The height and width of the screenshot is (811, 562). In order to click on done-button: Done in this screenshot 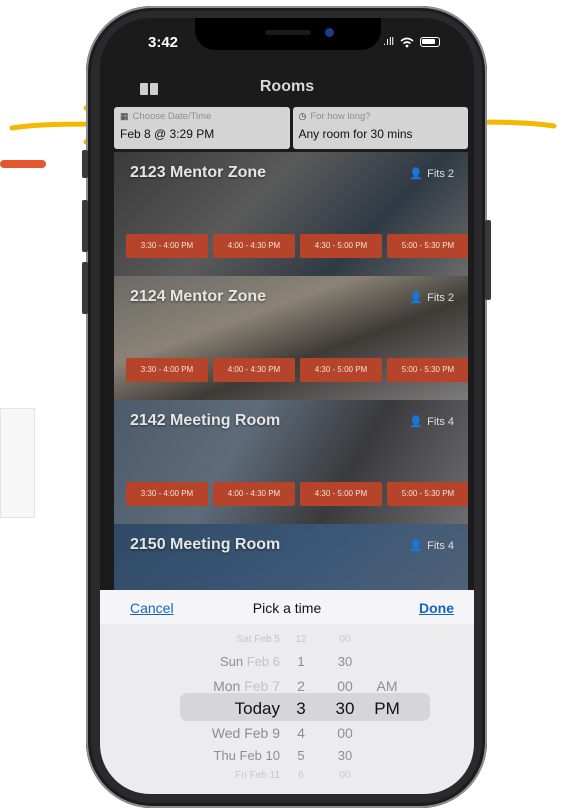, I will do `click(436, 608)`.